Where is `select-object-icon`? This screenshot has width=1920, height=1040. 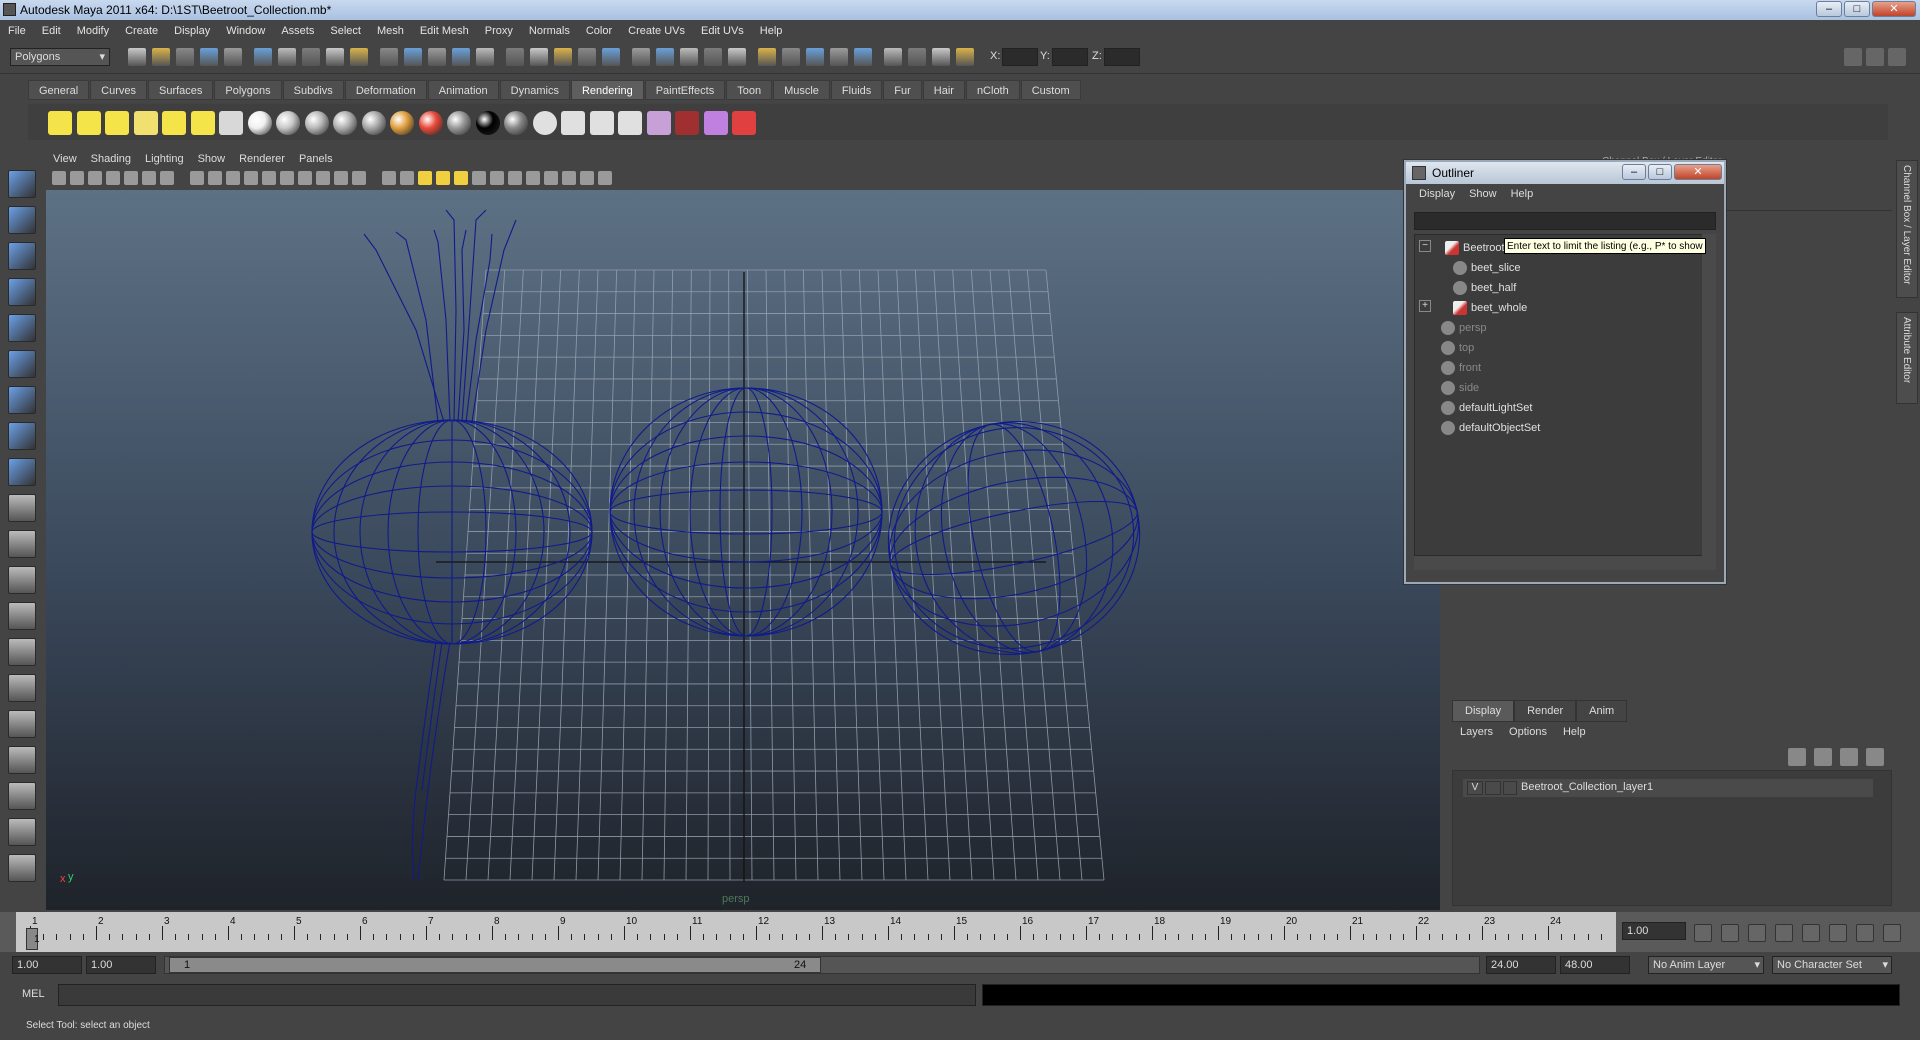 select-object-icon is located at coordinates (233, 57).